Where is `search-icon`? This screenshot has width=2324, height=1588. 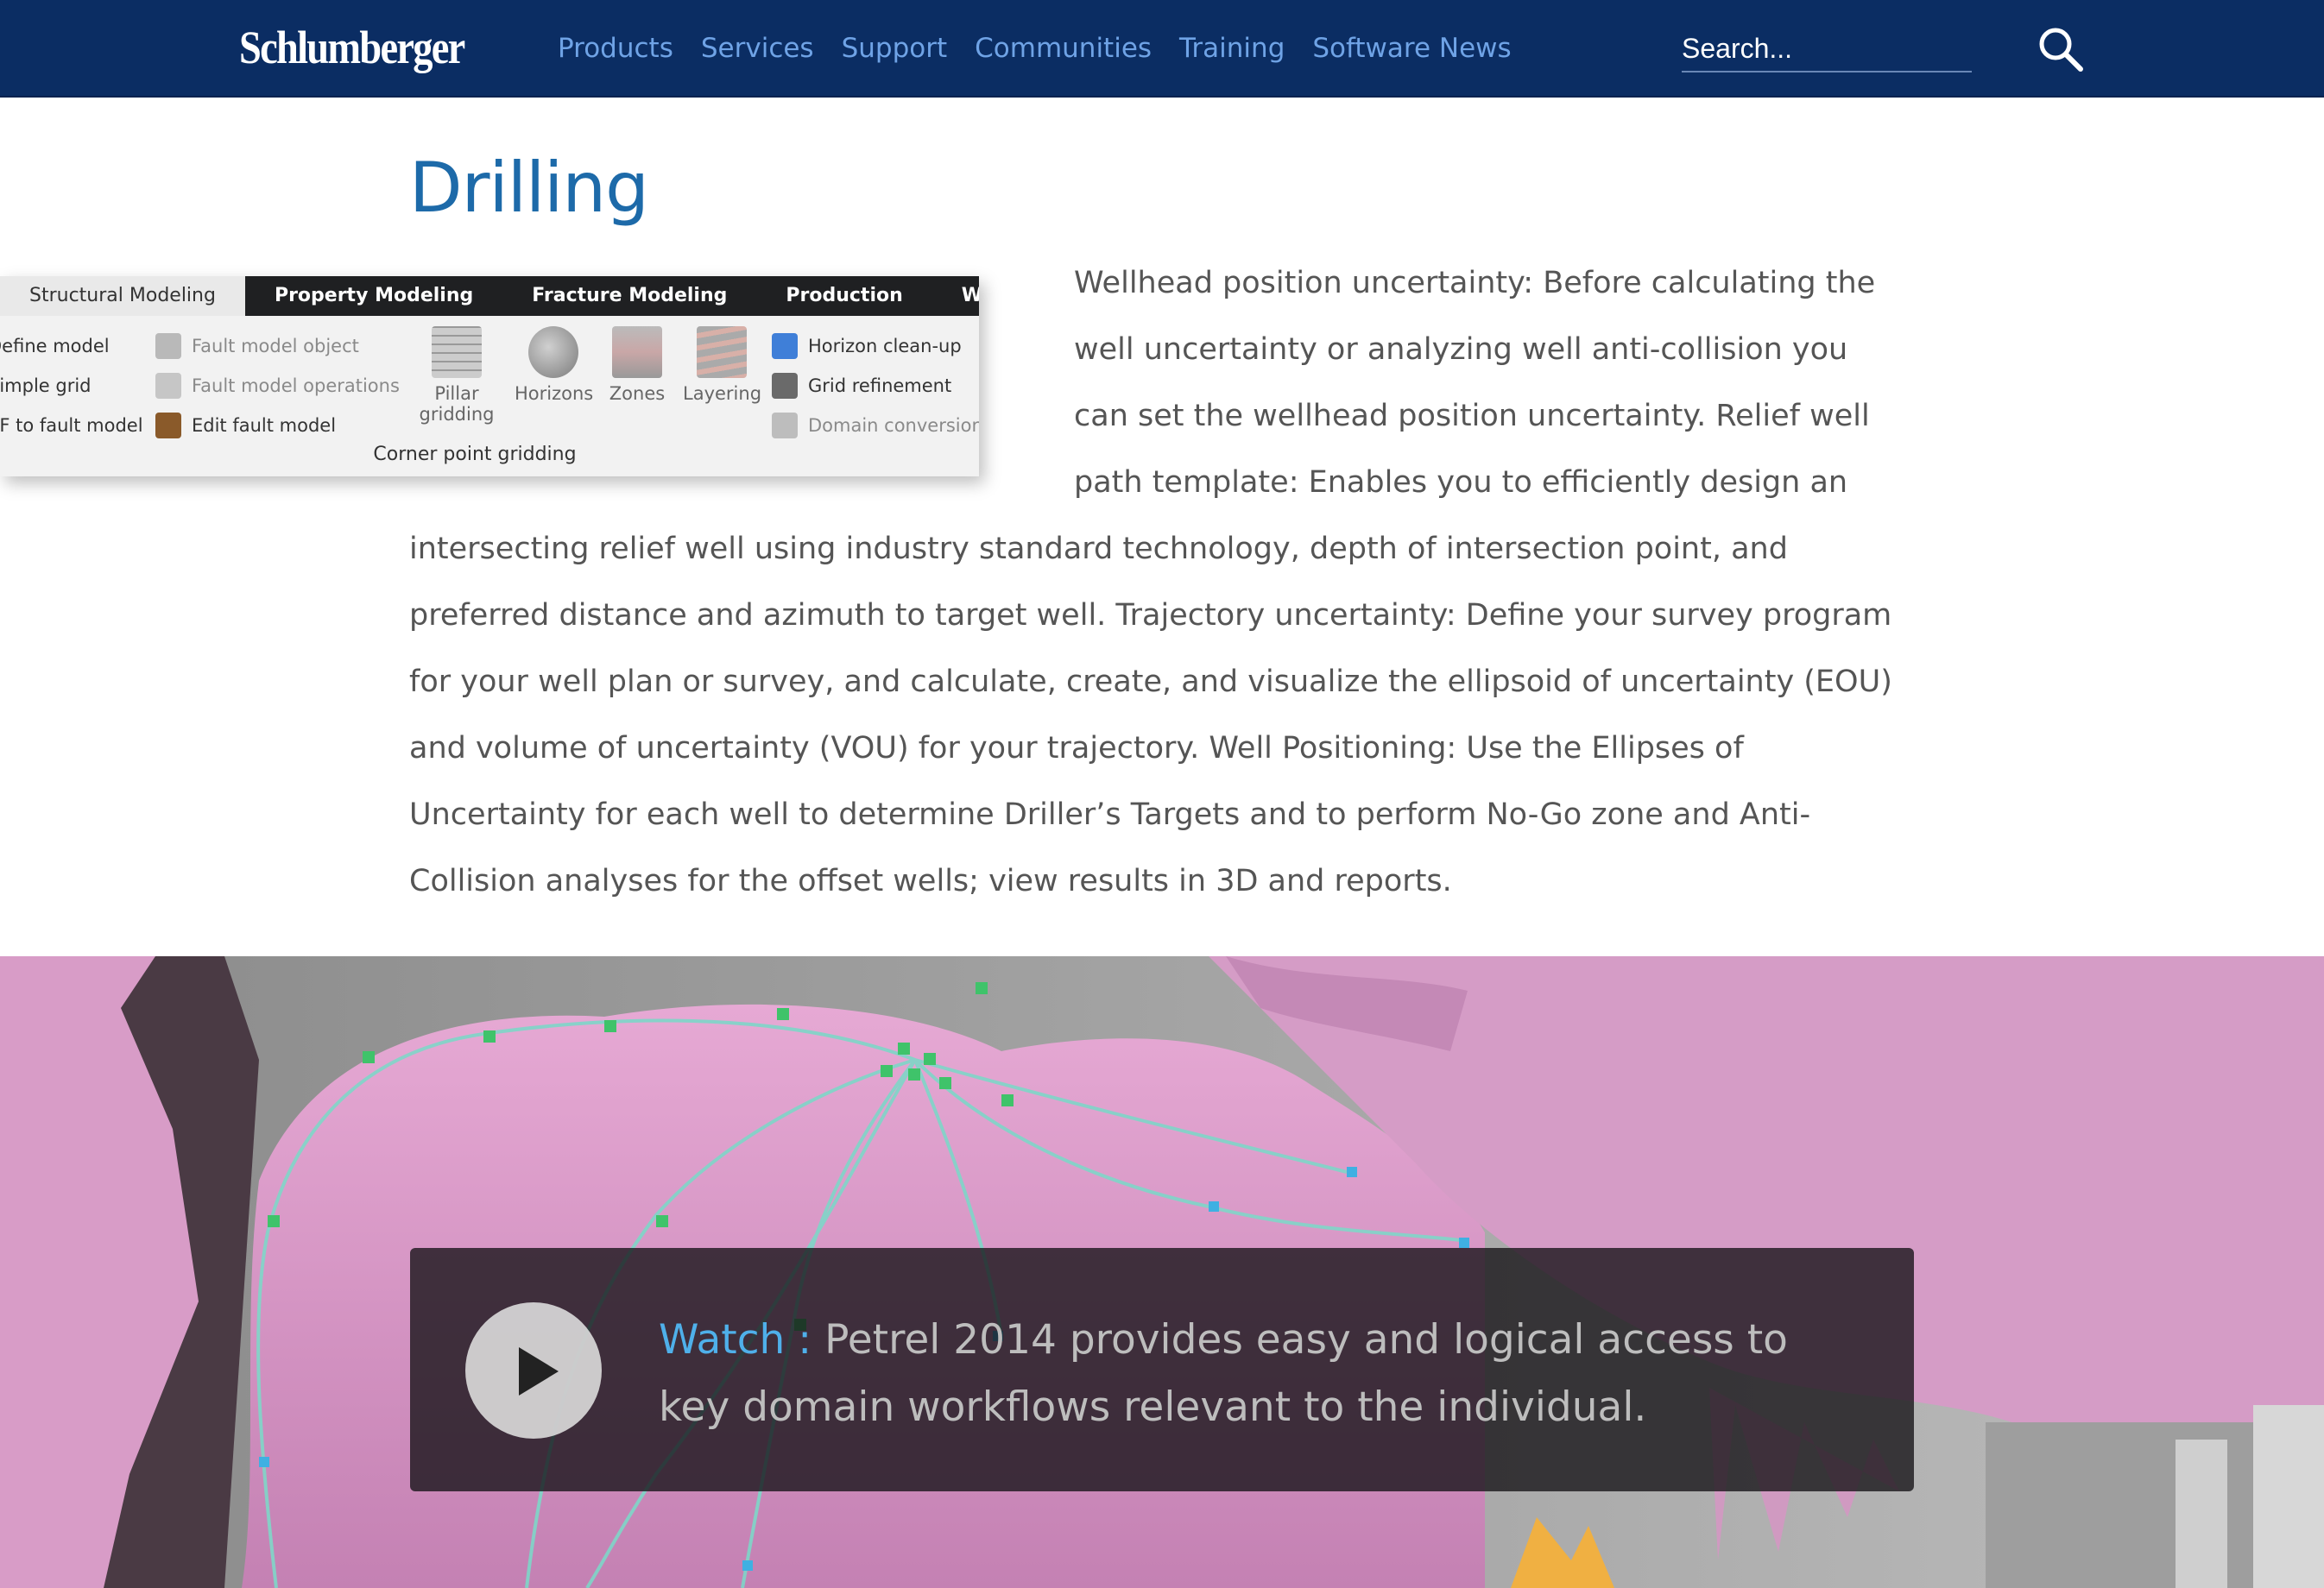 search-icon is located at coordinates (2061, 50).